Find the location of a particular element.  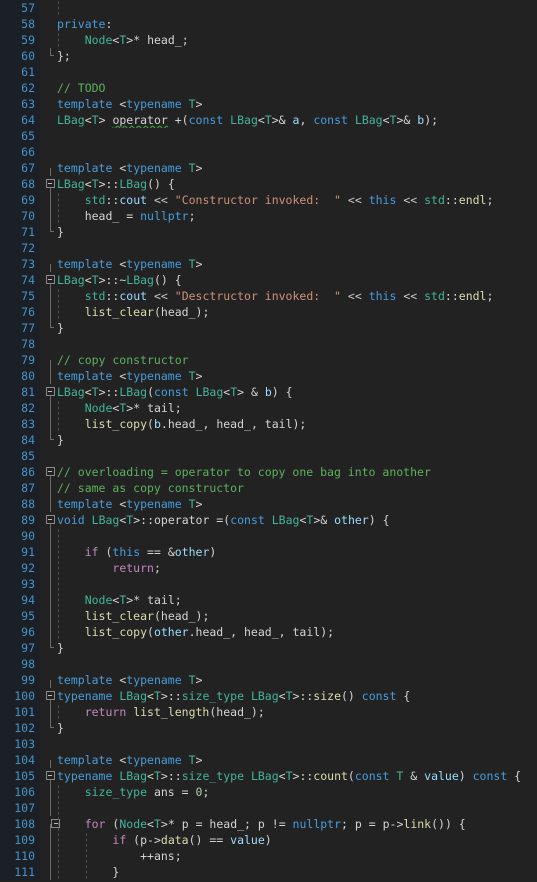

code-line: 98 is located at coordinates (268, 664).